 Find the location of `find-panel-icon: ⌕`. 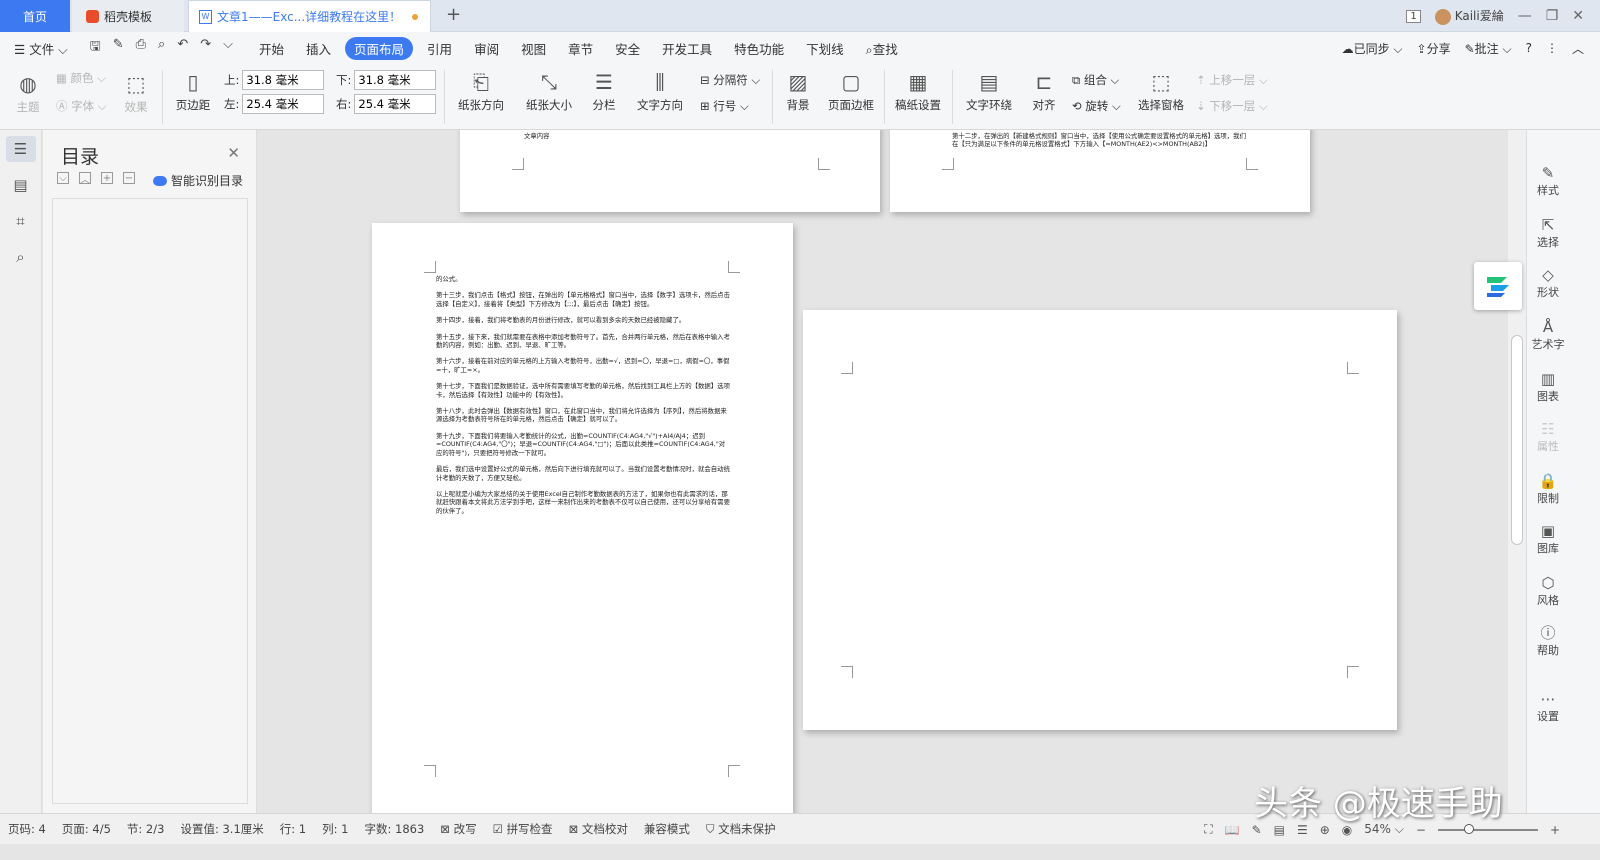

find-panel-icon: ⌕ is located at coordinates (21, 257).